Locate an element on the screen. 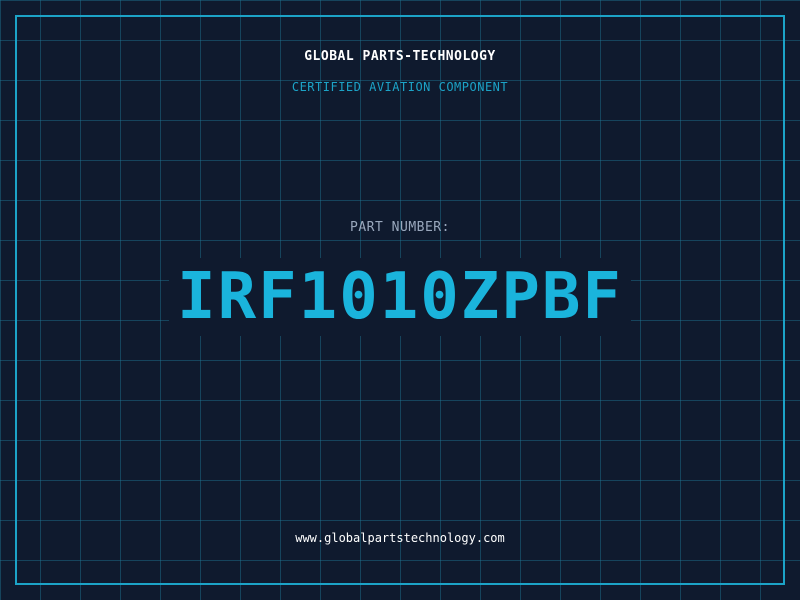  part-number-container: IRF1010ZPBF is located at coordinates (400, 297).